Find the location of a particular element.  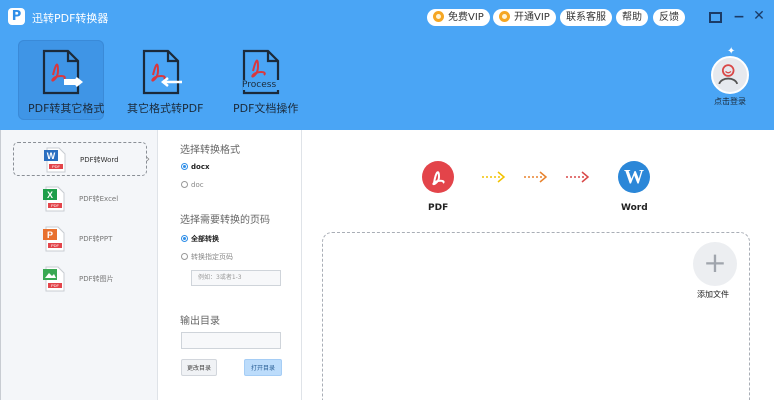

excel-file-icon: X PDF is located at coordinates (54, 199).